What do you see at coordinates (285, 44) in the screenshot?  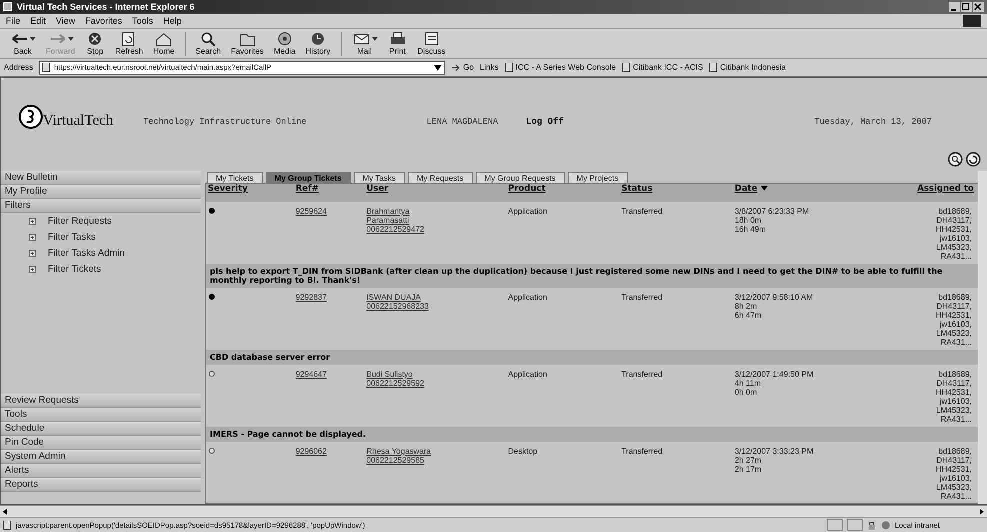 I see `toolbar-button: Media` at bounding box center [285, 44].